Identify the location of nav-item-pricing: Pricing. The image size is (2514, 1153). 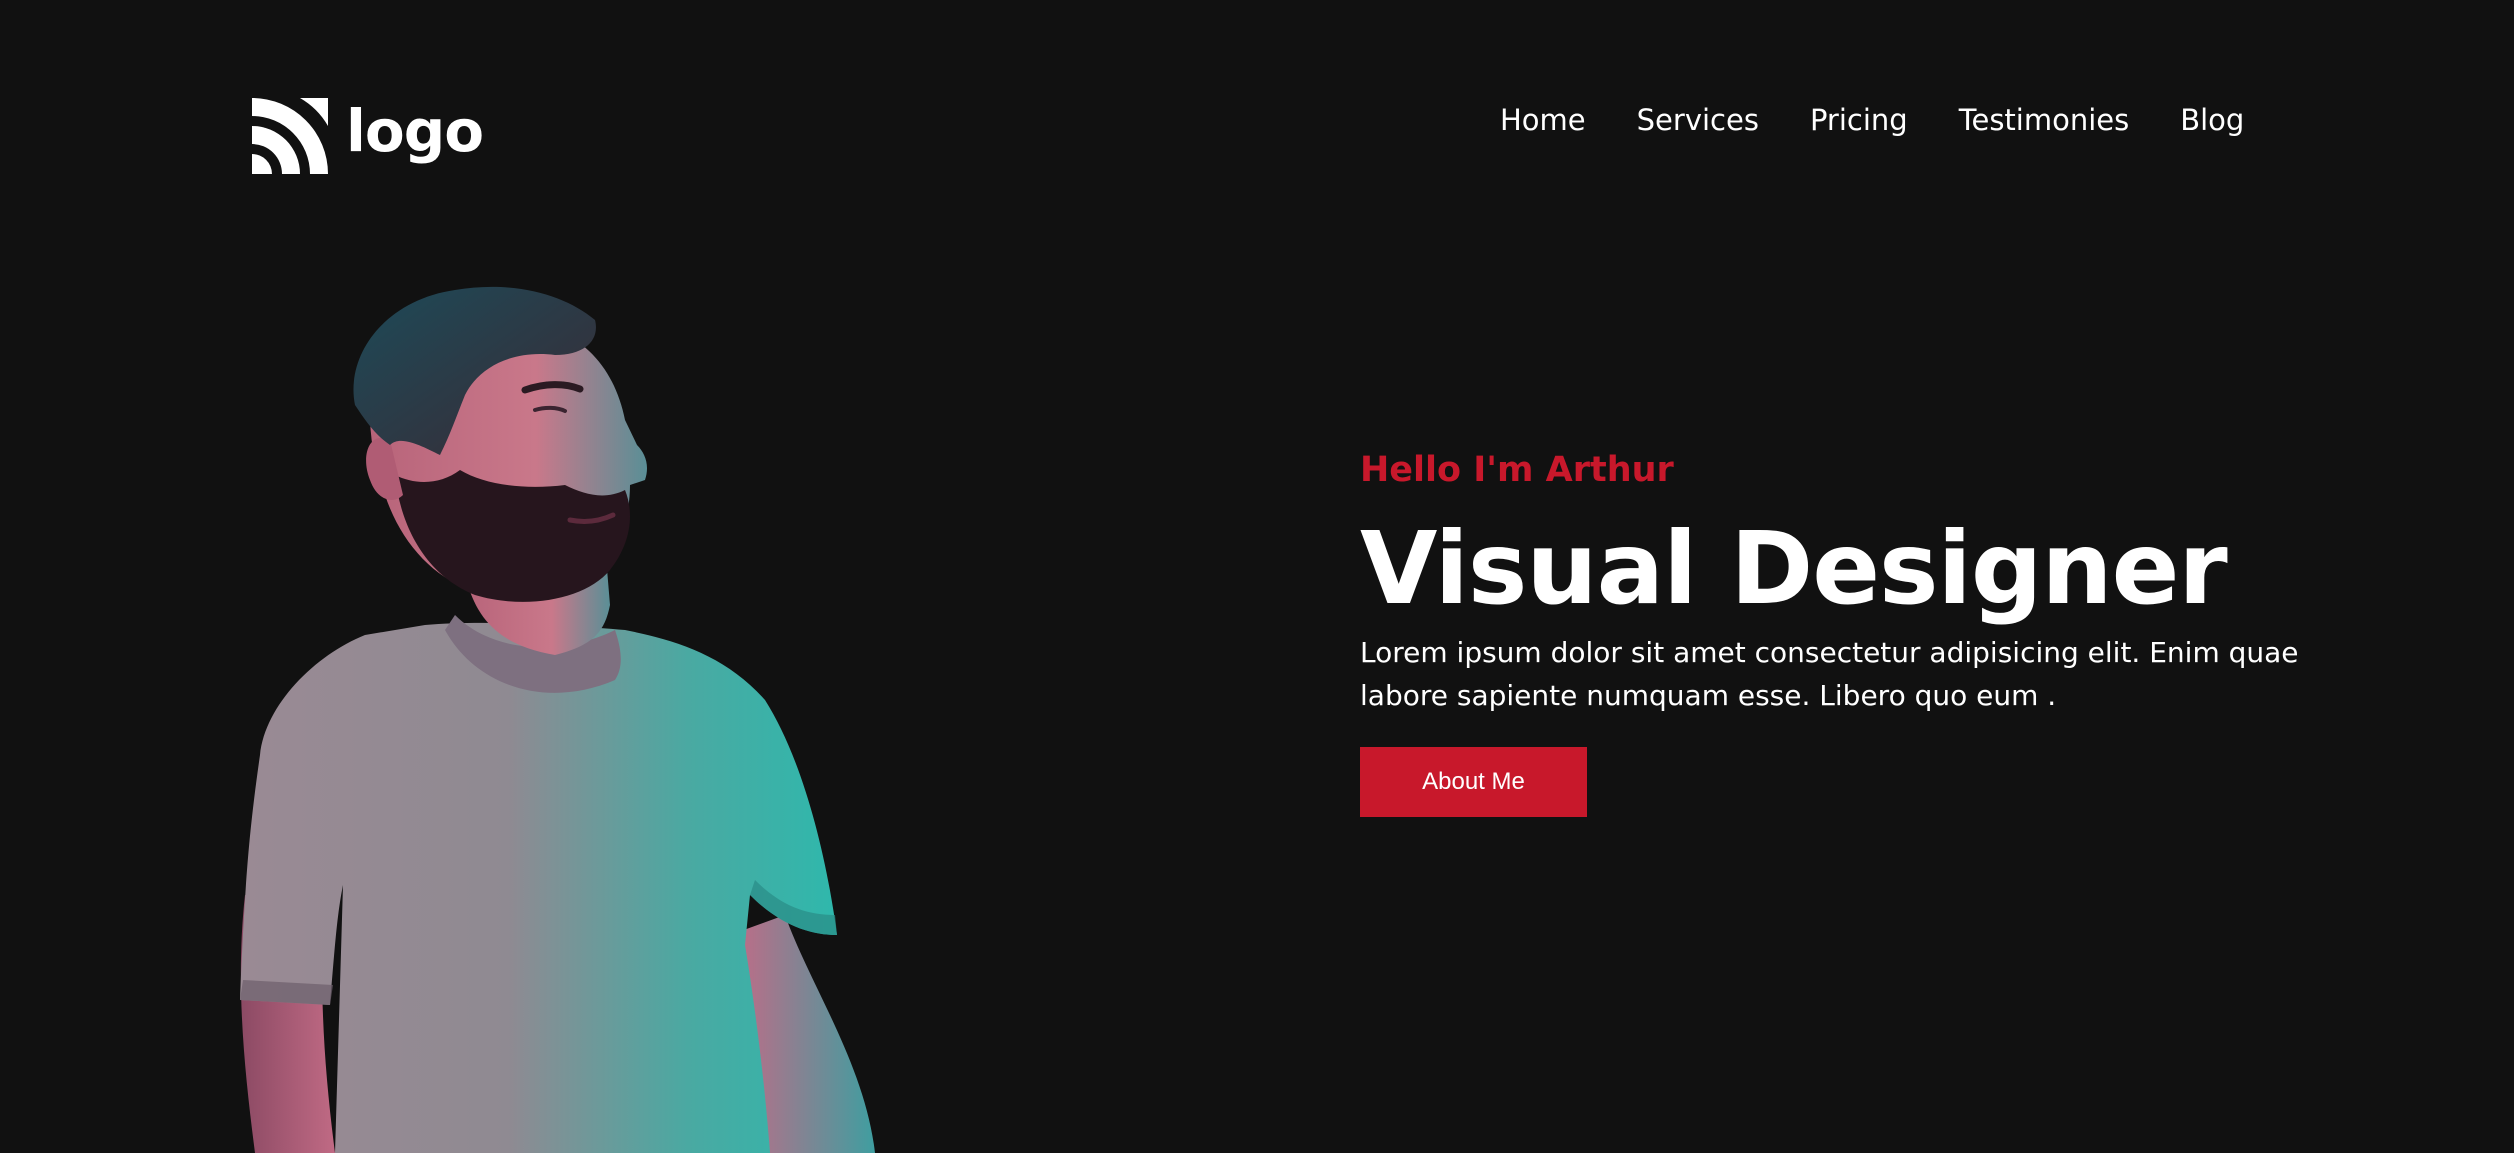
(1859, 120).